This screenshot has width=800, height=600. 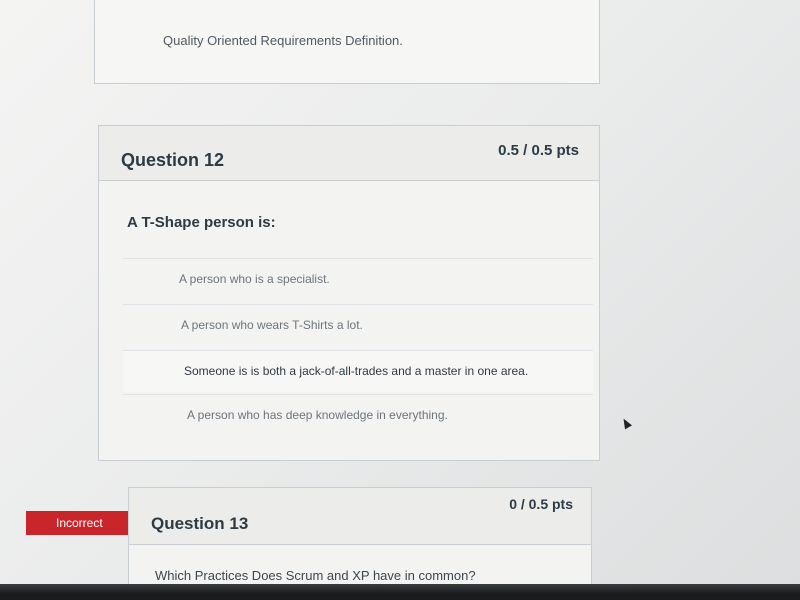 What do you see at coordinates (254, 279) in the screenshot?
I see `answer-text: A person who is a specialist.` at bounding box center [254, 279].